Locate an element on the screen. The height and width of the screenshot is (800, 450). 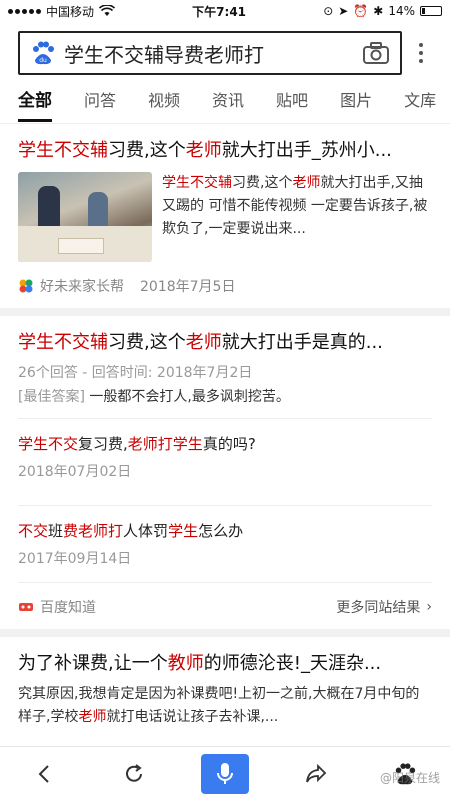
watermark: @阳泉在线 is located at coordinates (409, 778).